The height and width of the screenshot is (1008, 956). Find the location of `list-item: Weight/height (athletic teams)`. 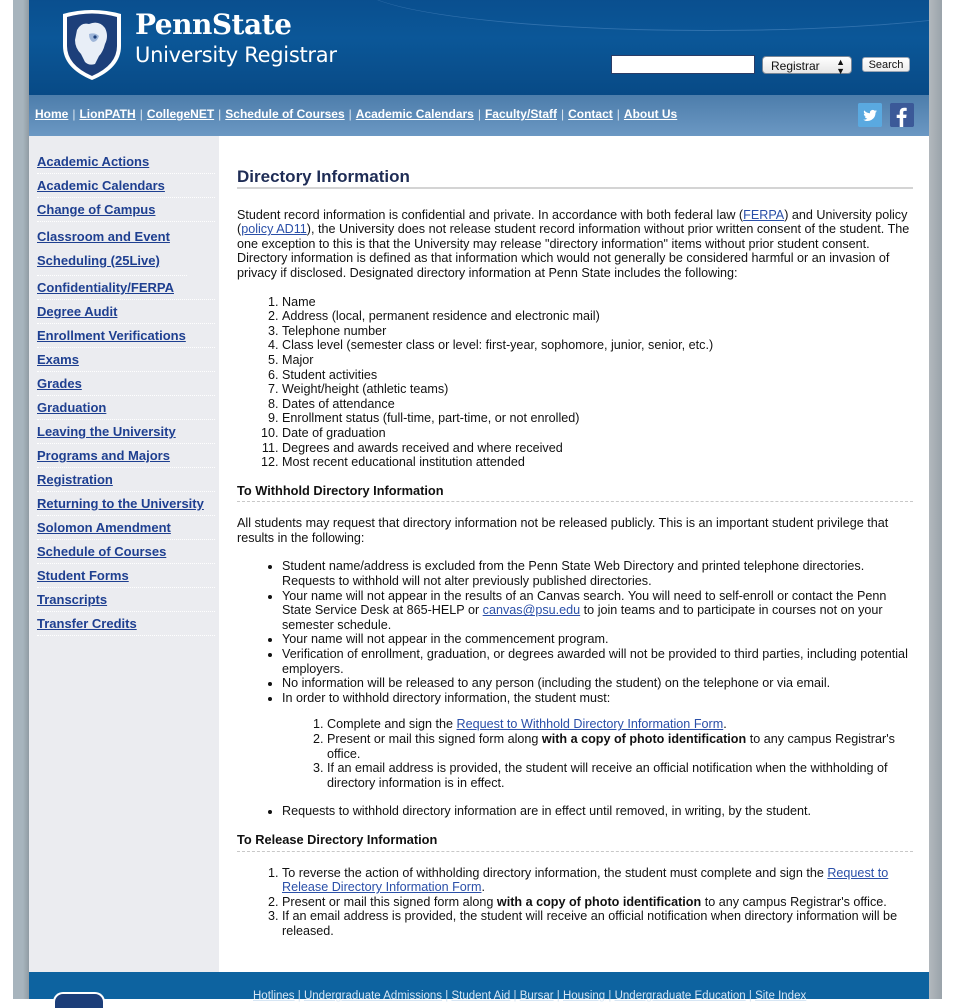

list-item: Weight/height (athletic teams) is located at coordinates (597, 389).